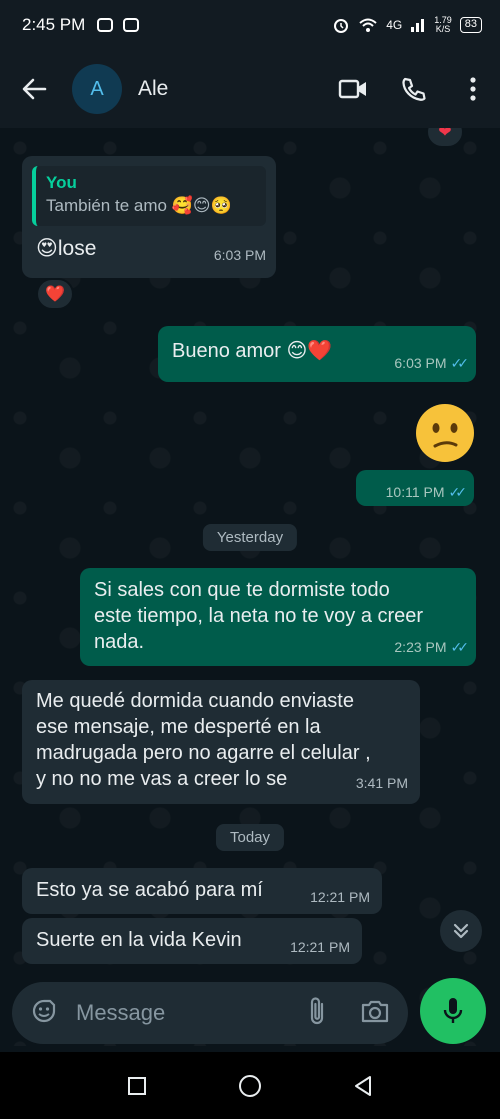 This screenshot has height=1119, width=500. Describe the element at coordinates (418, 25) in the screenshot. I see `signal-icon` at that location.